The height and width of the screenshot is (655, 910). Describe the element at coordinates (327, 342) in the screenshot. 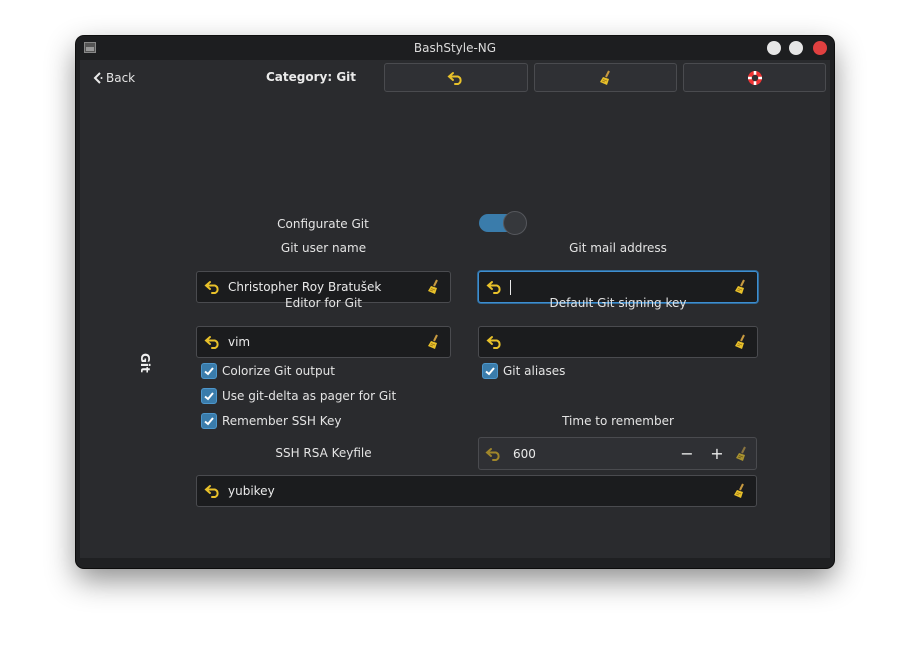

I see `git-editor-value: vim` at that location.